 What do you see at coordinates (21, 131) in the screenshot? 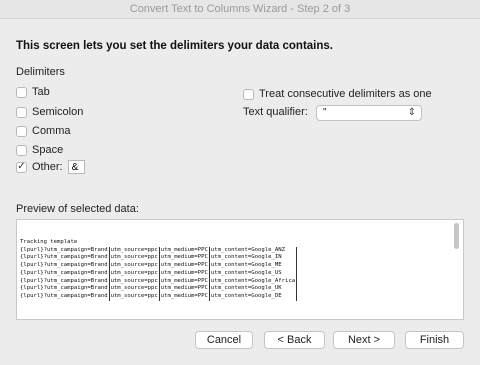
I see `comma-checkbox` at bounding box center [21, 131].